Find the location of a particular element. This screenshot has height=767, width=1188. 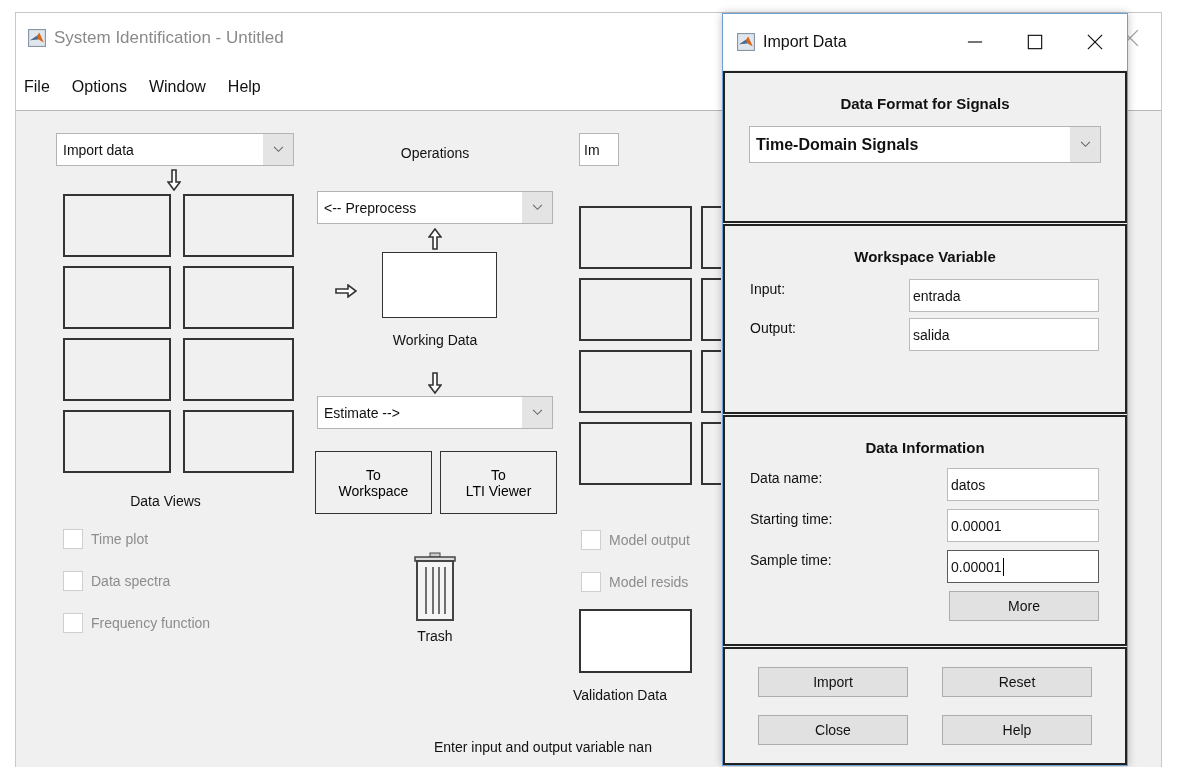

trash-icon is located at coordinates (435, 587).